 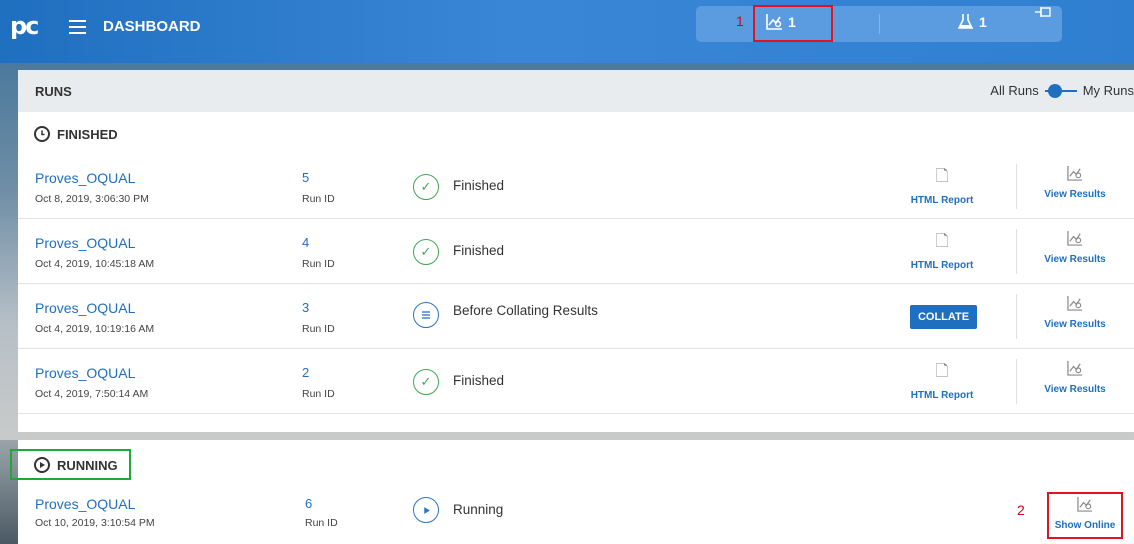 I want to click on top-bar: pc DASHBOARD 1 1 1, so click(x=567, y=31).